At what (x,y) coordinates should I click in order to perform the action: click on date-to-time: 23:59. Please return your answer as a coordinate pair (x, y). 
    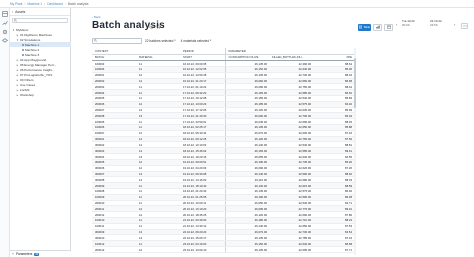
    Looking at the image, I should click on (434, 25).